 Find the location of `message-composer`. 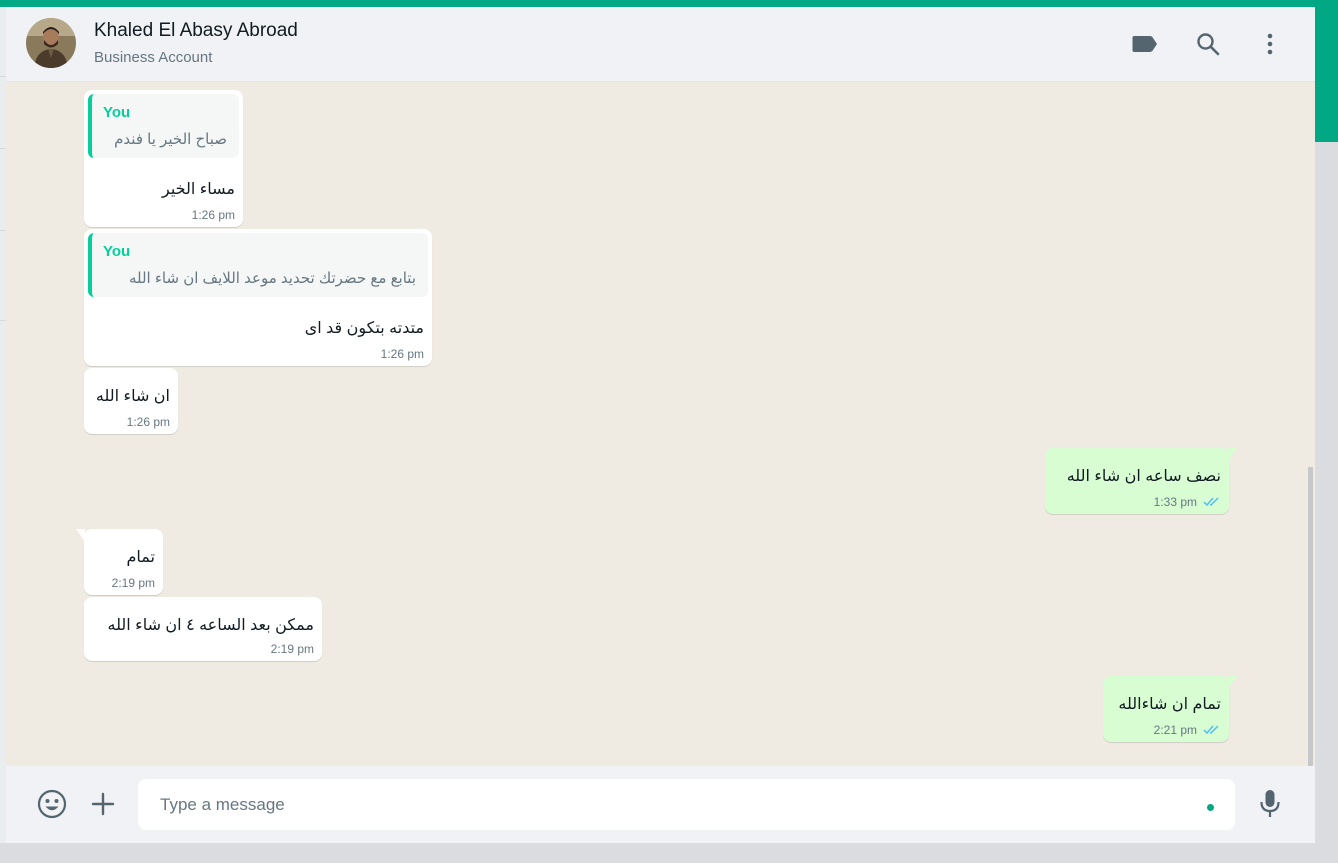

message-composer is located at coordinates (660, 804).